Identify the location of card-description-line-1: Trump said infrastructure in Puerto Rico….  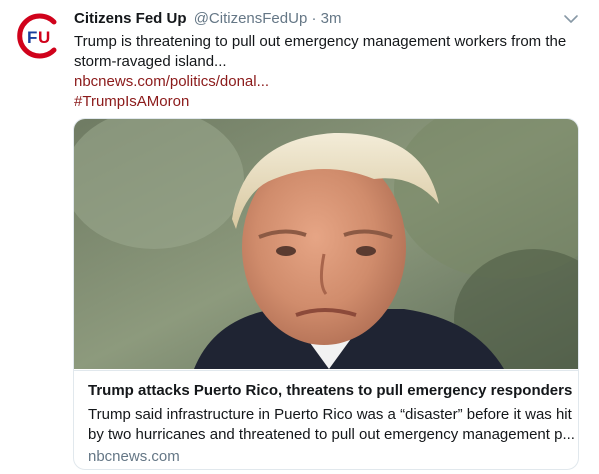
(330, 414).